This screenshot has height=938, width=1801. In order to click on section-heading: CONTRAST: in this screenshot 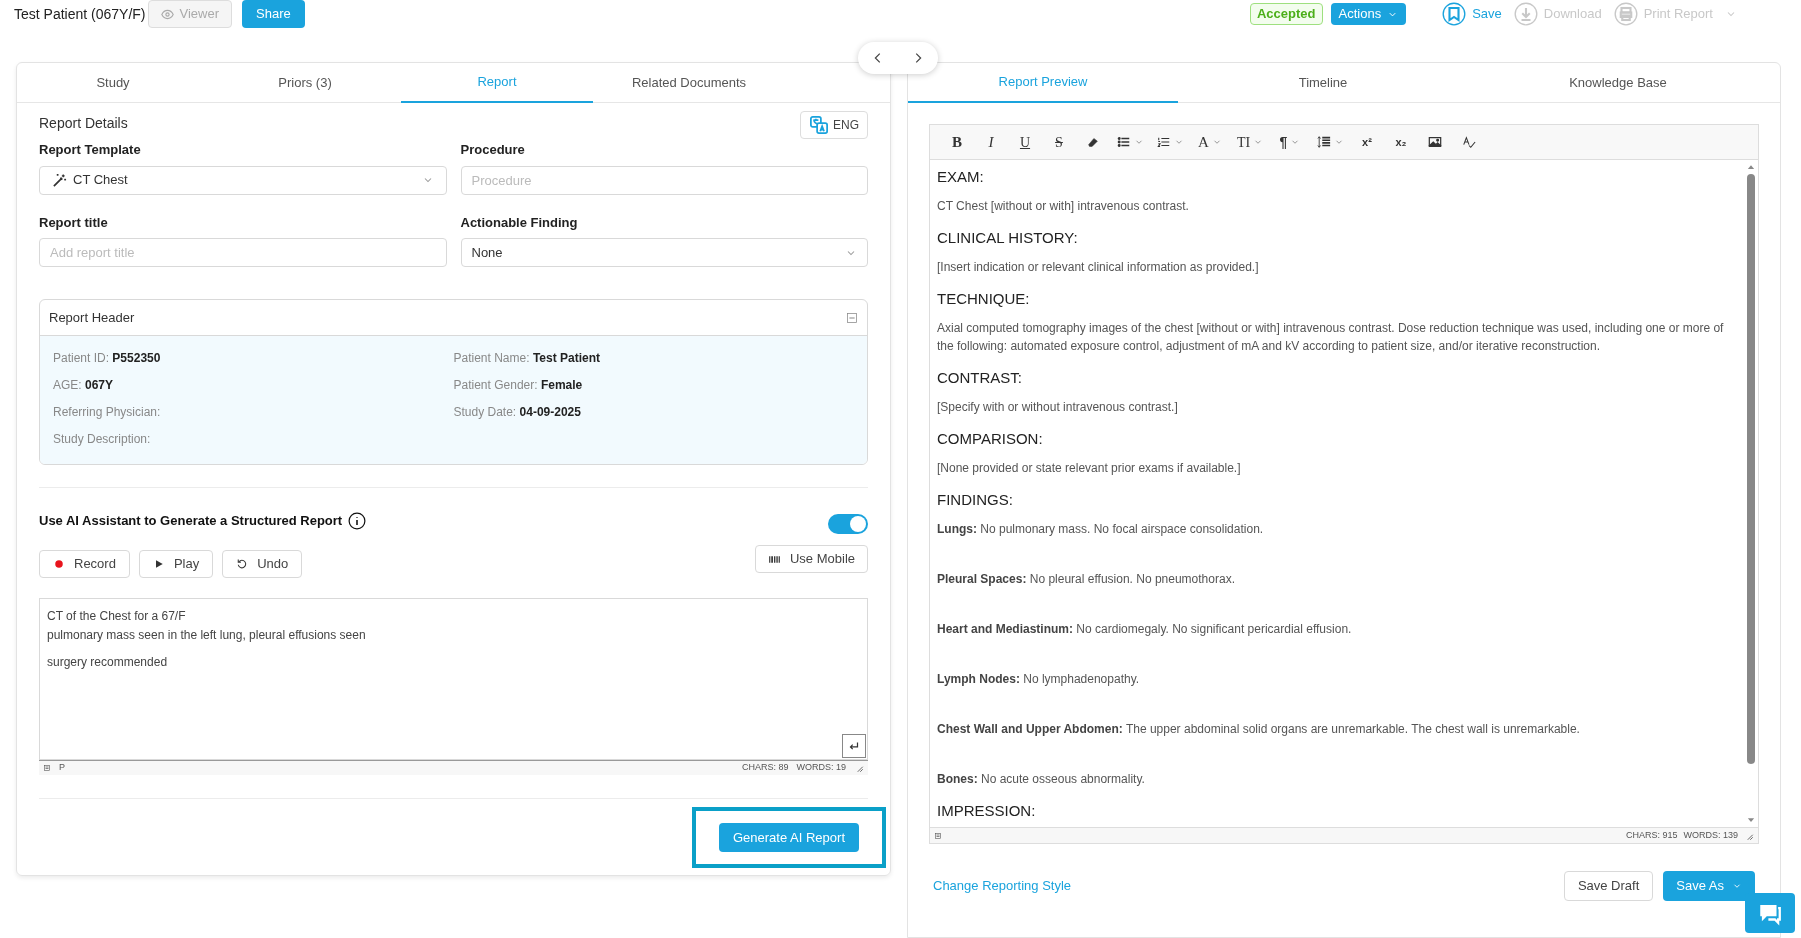, I will do `click(980, 378)`.